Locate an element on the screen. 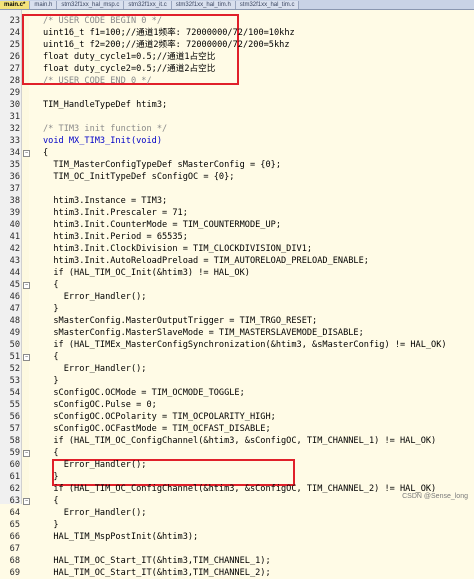 The image size is (474, 579). line-number: 31 is located at coordinates (10, 117).